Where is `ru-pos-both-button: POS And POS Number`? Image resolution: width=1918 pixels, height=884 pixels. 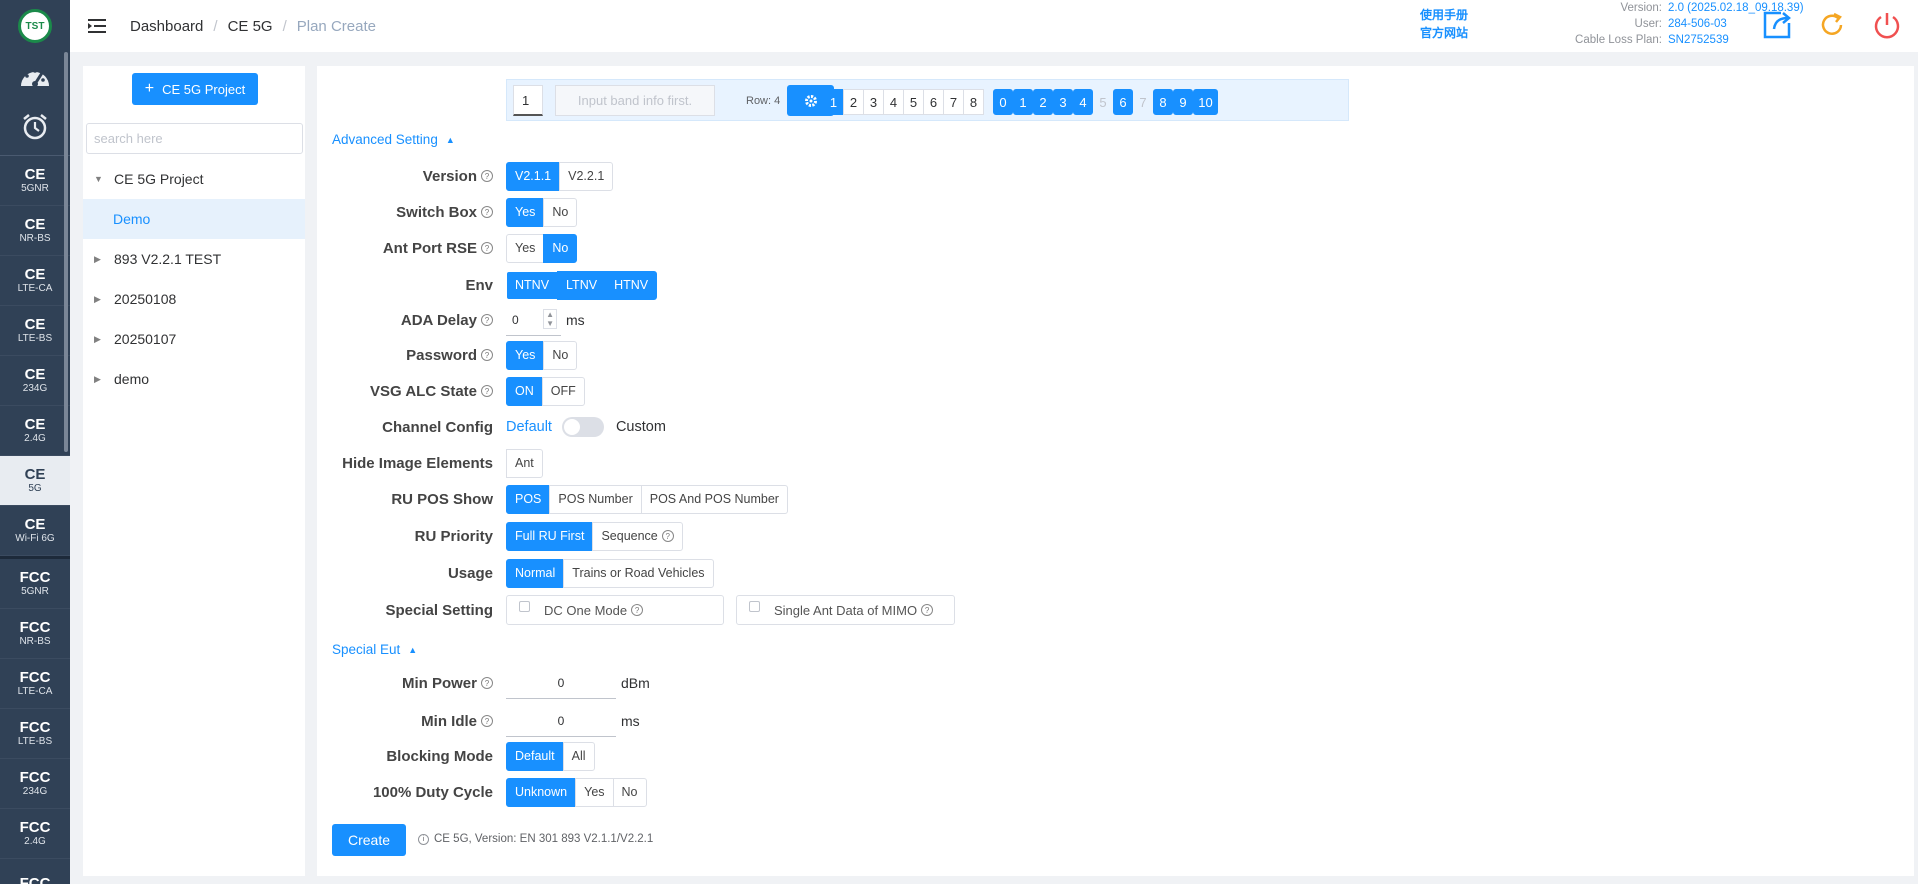
ru-pos-both-button: POS And POS Number is located at coordinates (714, 499).